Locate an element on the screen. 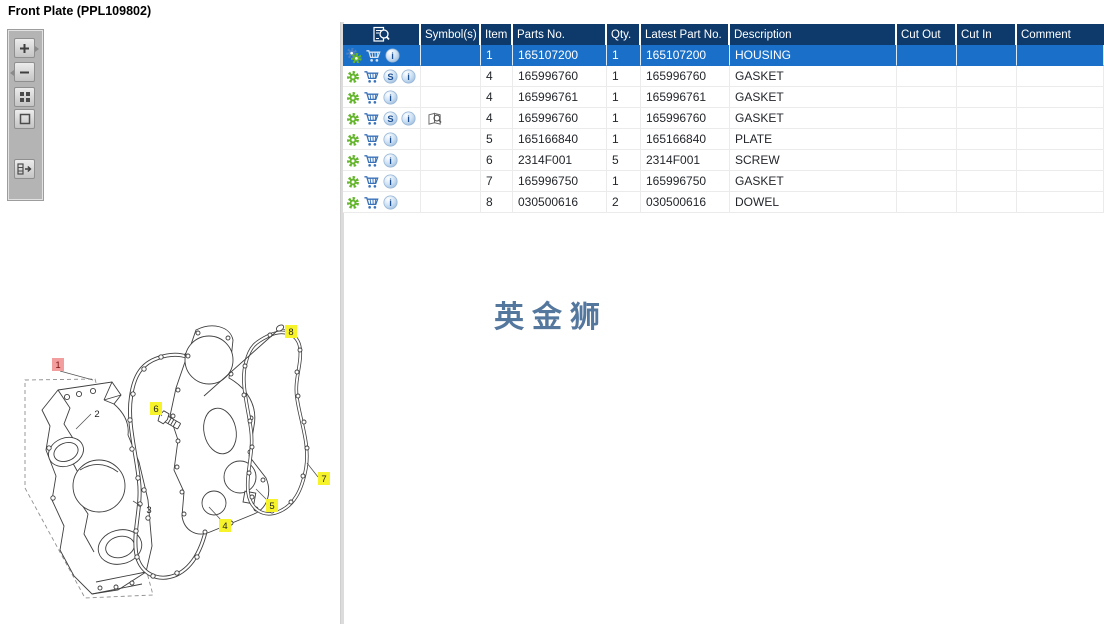 The image size is (1104, 624). column-header-parts-no: Parts No. is located at coordinates (560, 34).